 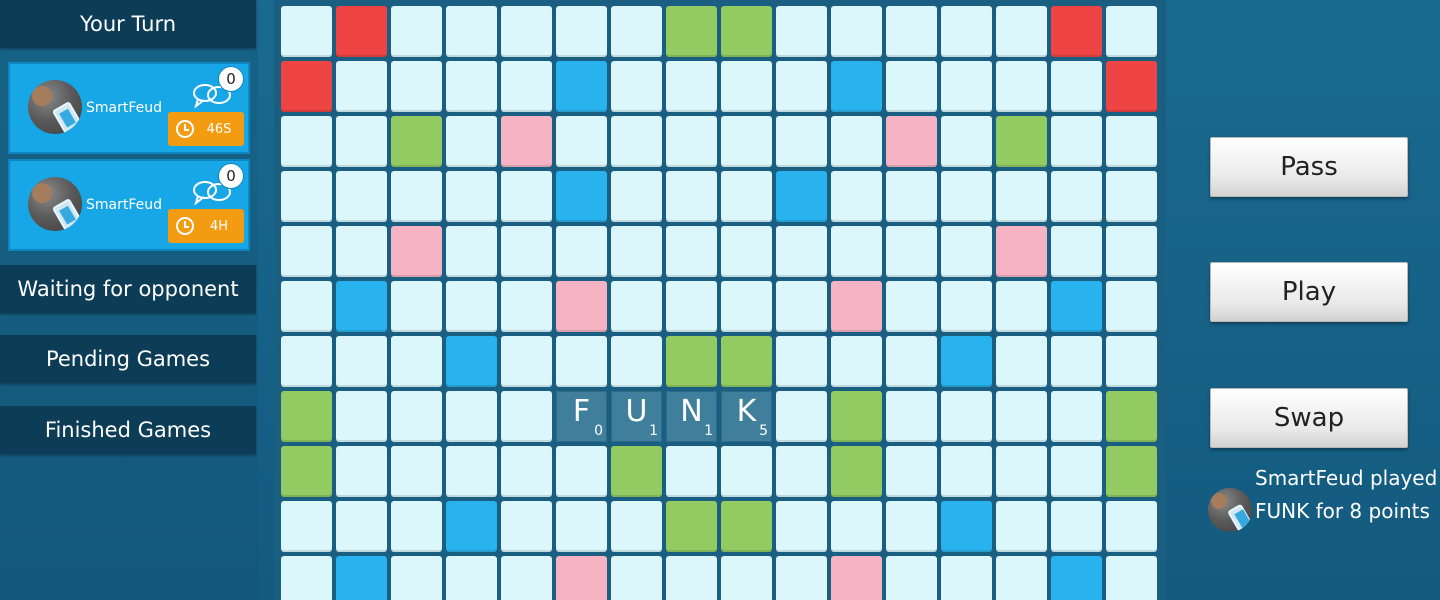 I want to click on waiting-for-opponent-header: Waiting for opponent, so click(x=128, y=289).